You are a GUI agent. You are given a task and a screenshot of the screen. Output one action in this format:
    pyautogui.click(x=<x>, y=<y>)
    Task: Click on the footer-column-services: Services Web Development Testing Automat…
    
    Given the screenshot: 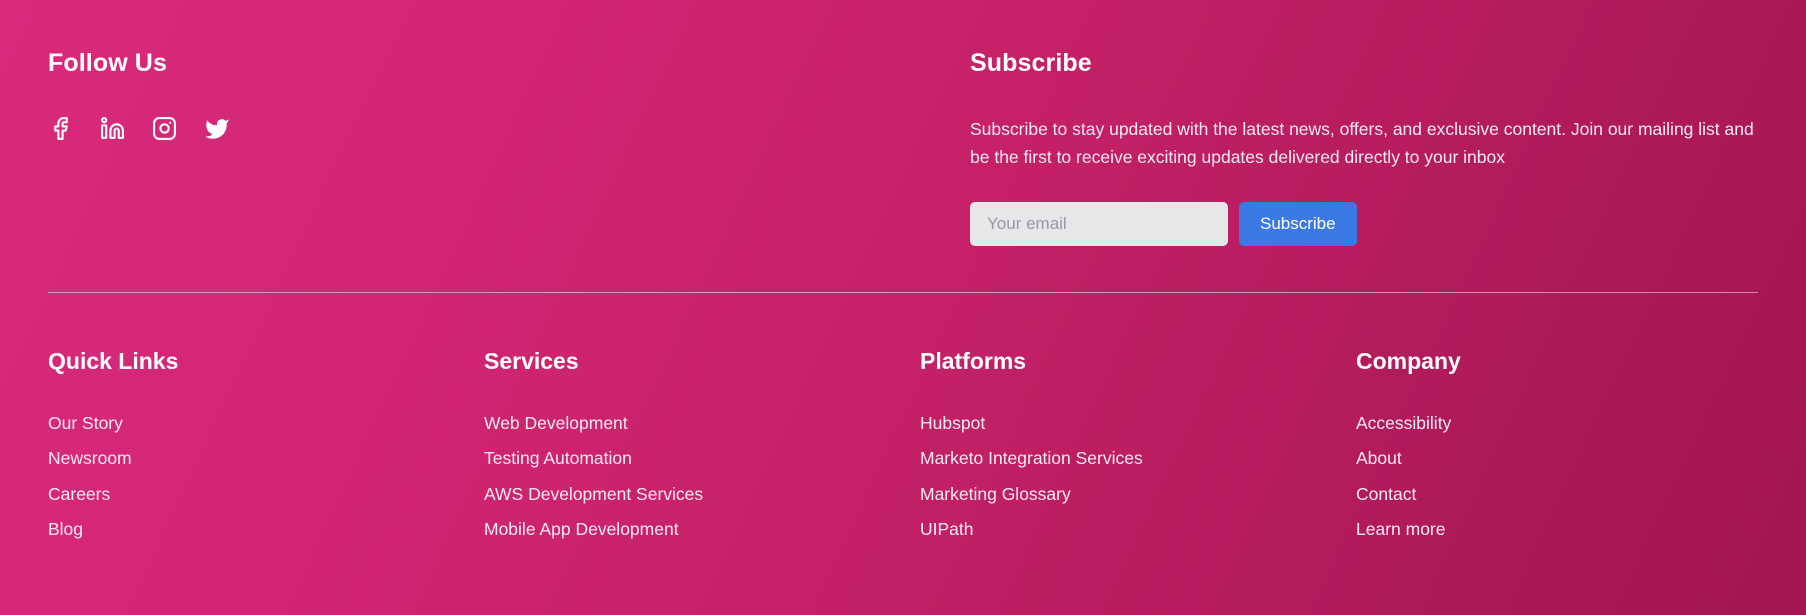 What is the action you would take?
    pyautogui.click(x=702, y=448)
    